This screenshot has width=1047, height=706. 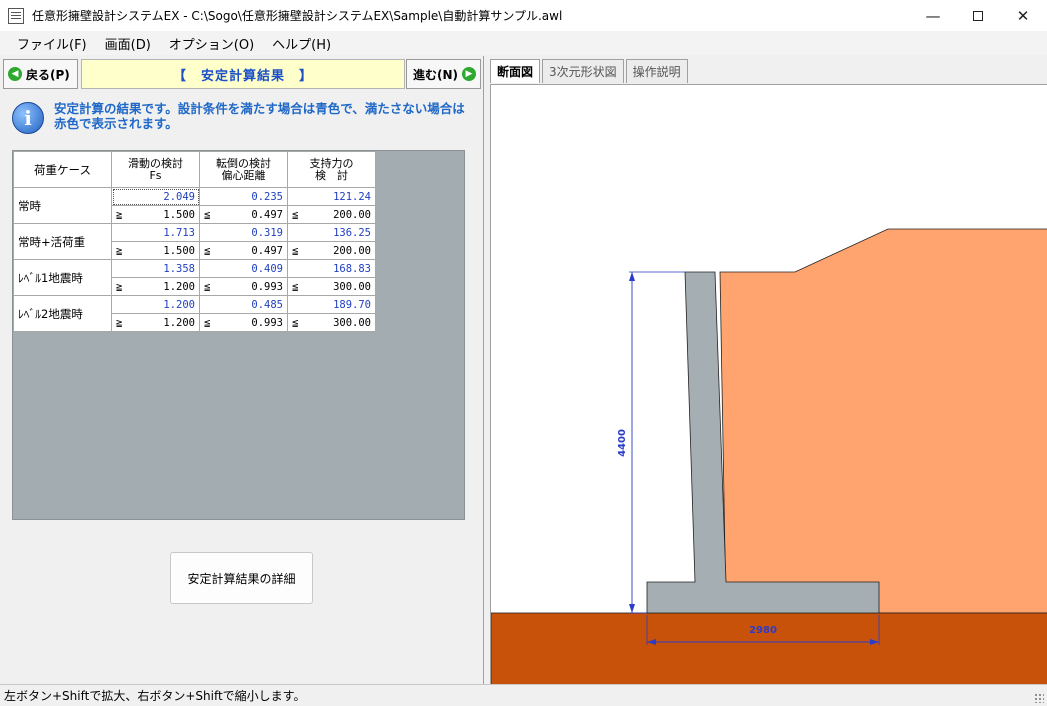 I want to click on menu-bar: ファイル(F) 画面(D) オプション(O) ヘルプ(H), so click(x=523, y=43).